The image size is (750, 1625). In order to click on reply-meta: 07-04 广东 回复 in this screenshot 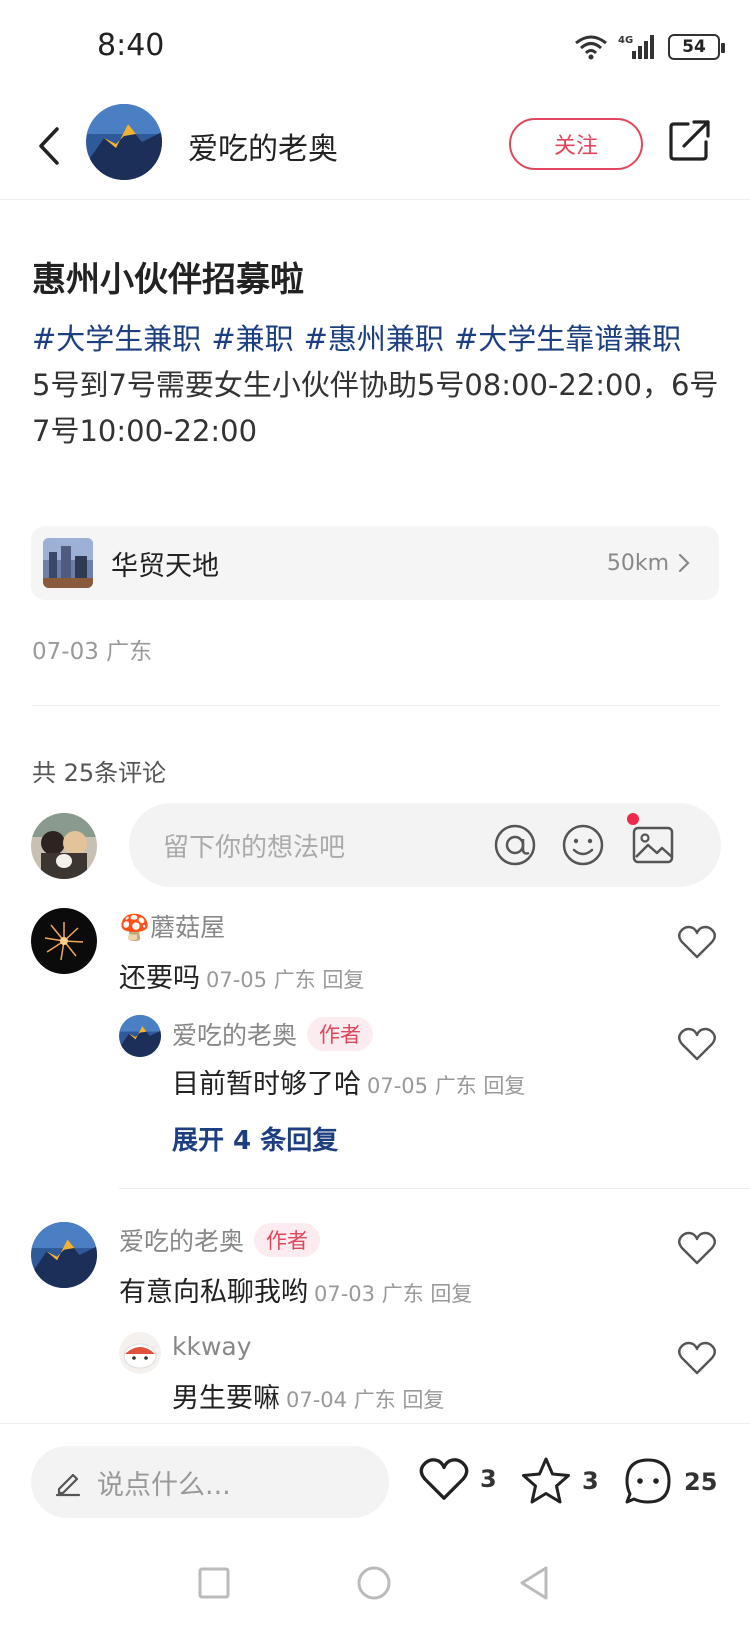, I will do `click(365, 1400)`.